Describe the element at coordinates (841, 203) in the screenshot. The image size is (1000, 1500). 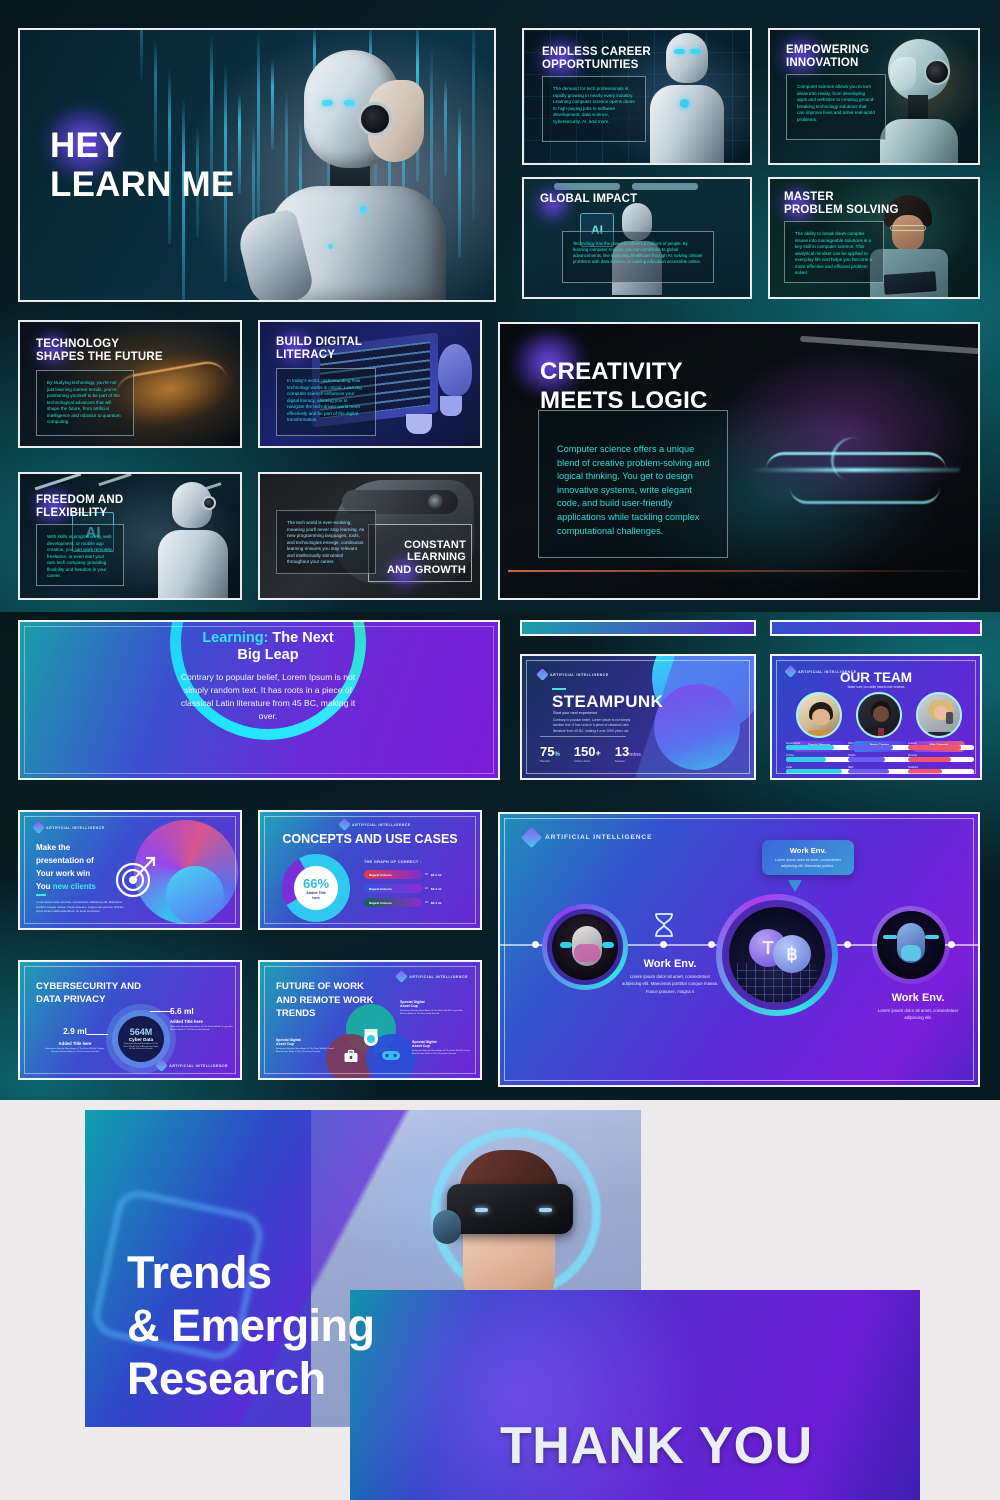
I see `slide-title: MASTER PROBLEM SOLVING` at that location.